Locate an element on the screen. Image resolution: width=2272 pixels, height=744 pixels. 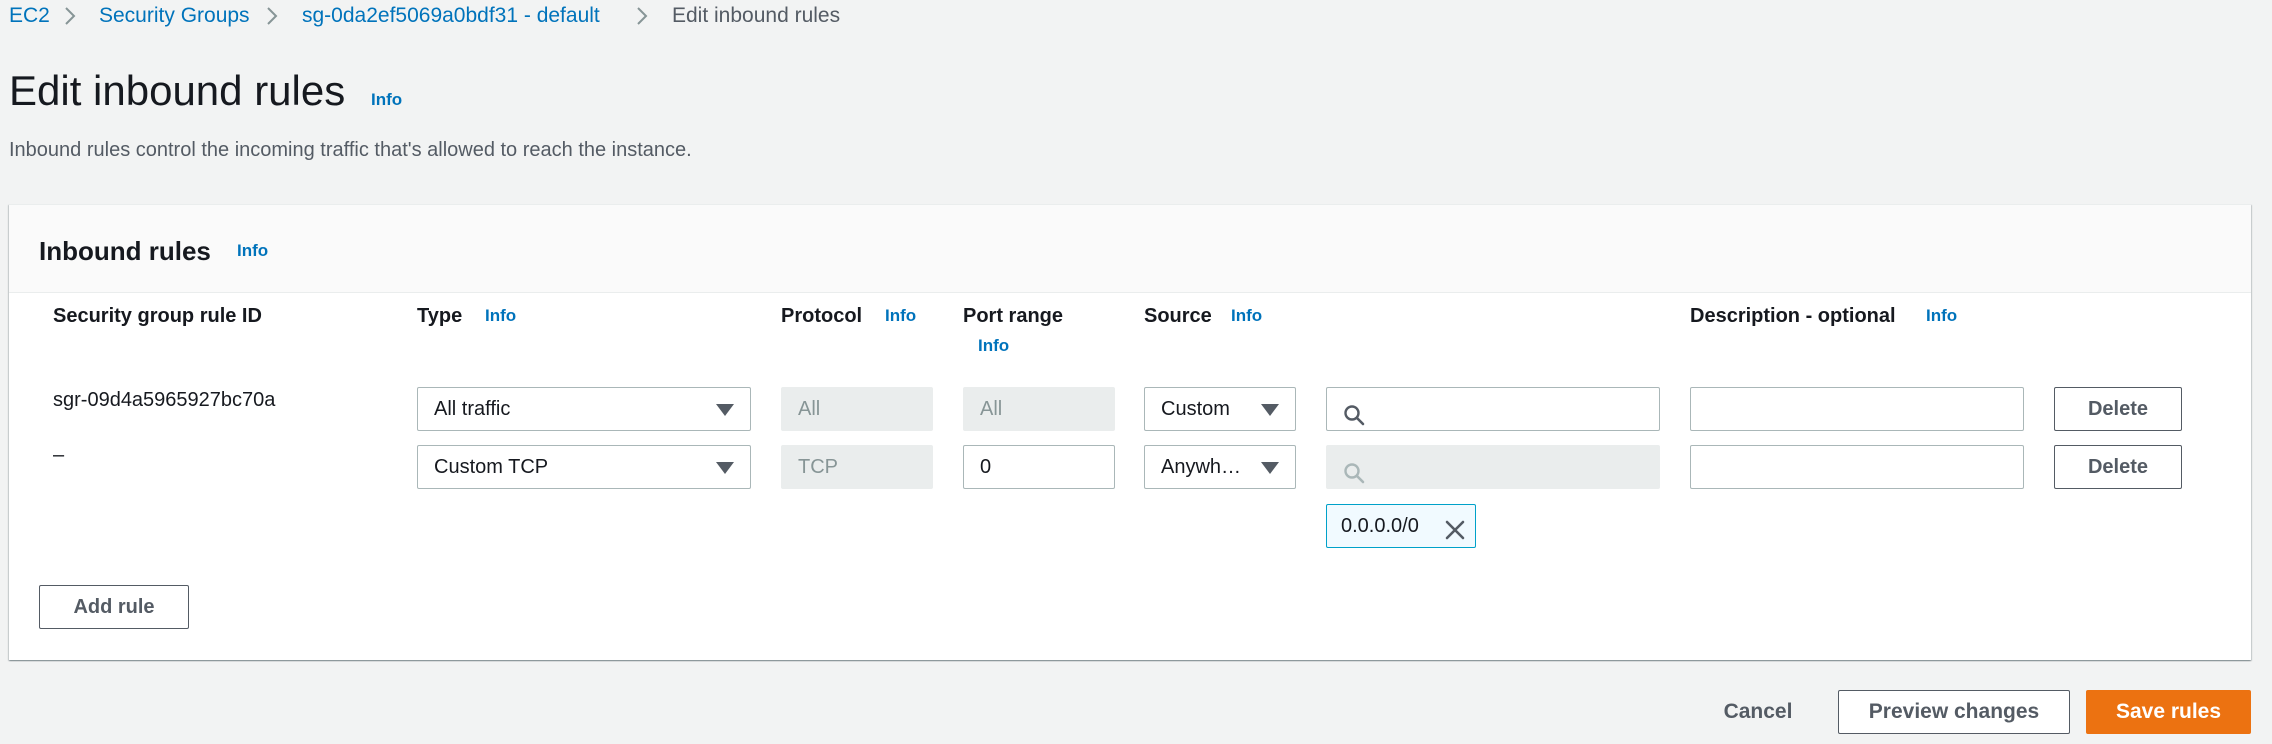
protocol-info-link: Info is located at coordinates (900, 316).